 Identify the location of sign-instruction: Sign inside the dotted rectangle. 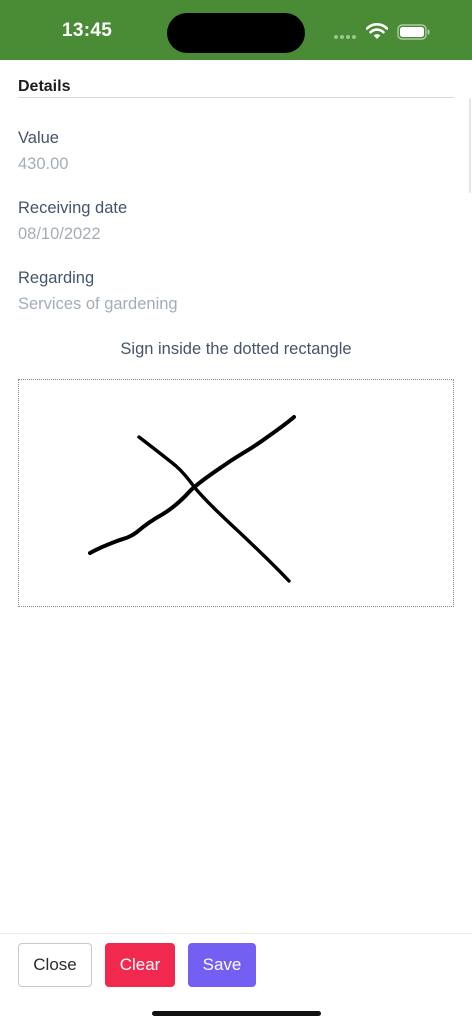
(236, 349).